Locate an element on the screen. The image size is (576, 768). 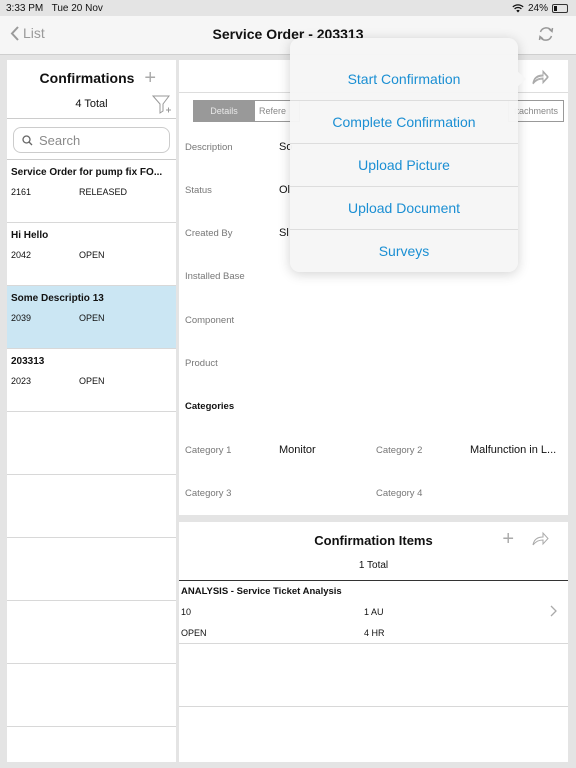
category3-label: Category 3 is located at coordinates (208, 493).